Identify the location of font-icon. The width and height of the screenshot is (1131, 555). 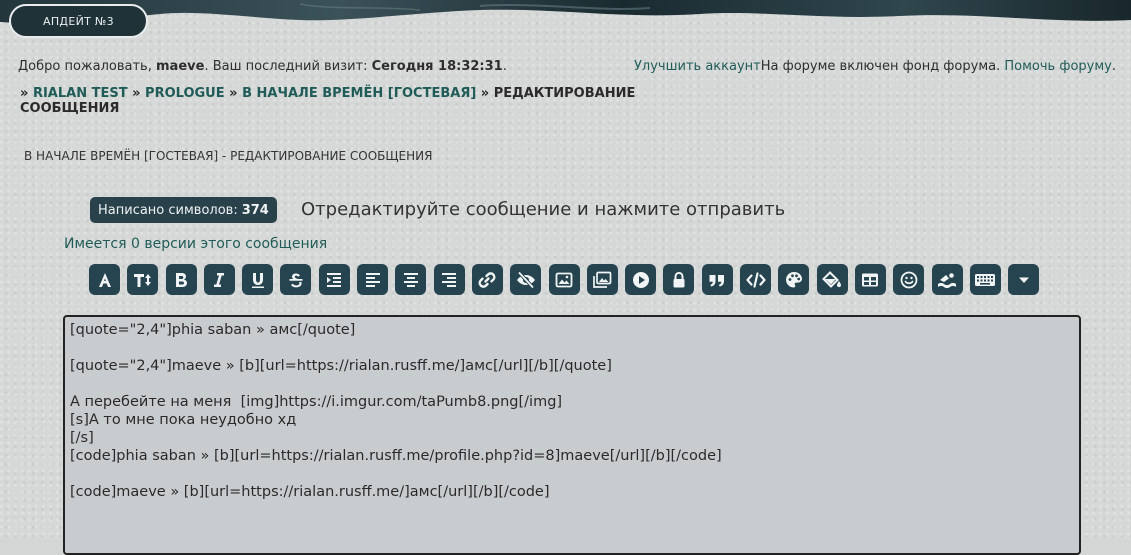
(104, 279).